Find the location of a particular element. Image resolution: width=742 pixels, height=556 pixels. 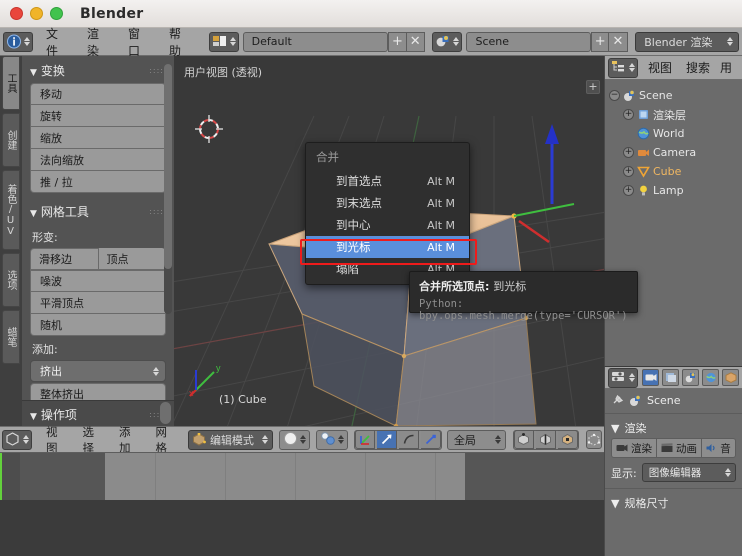

display-mode-spinner-icon is located at coordinates (728, 472).